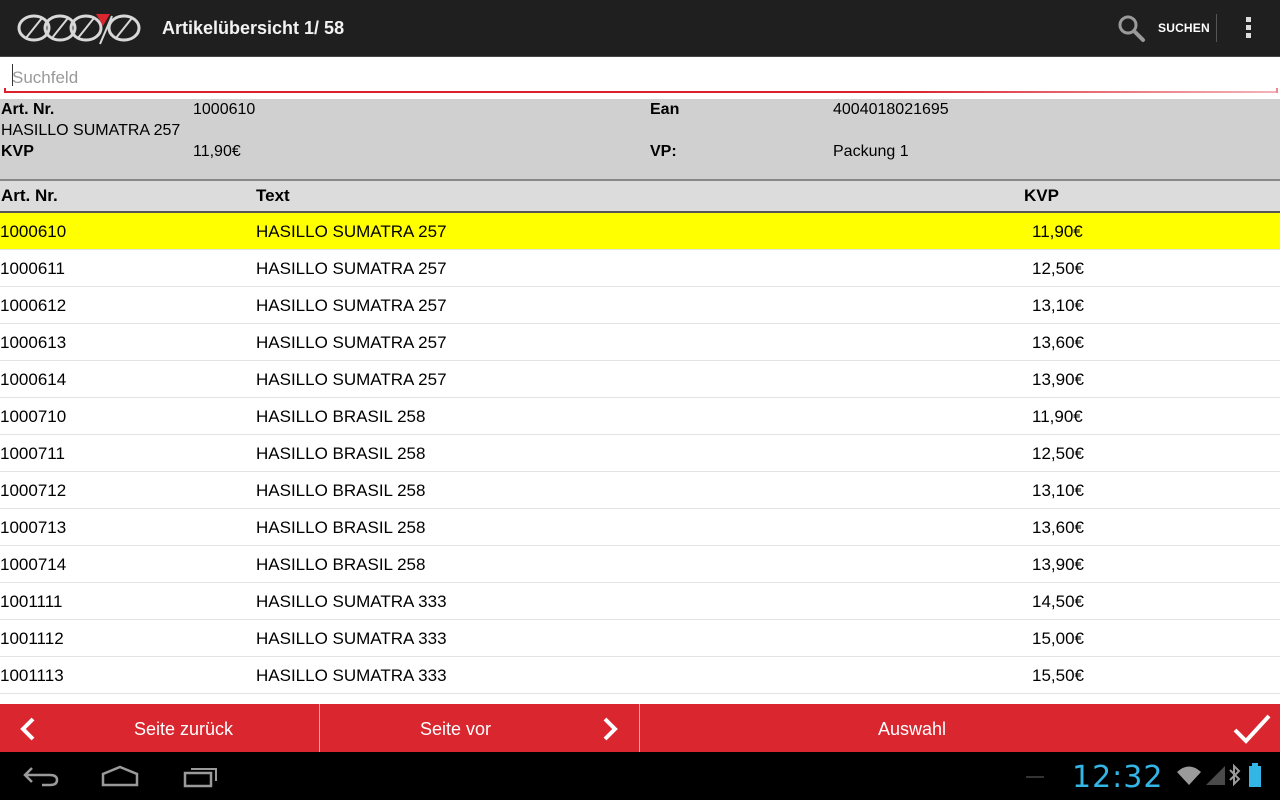  Describe the element at coordinates (640, 268) in the screenshot. I see `table-row: 1000611 HASILLO SUMATRA 257 12,50€` at that location.